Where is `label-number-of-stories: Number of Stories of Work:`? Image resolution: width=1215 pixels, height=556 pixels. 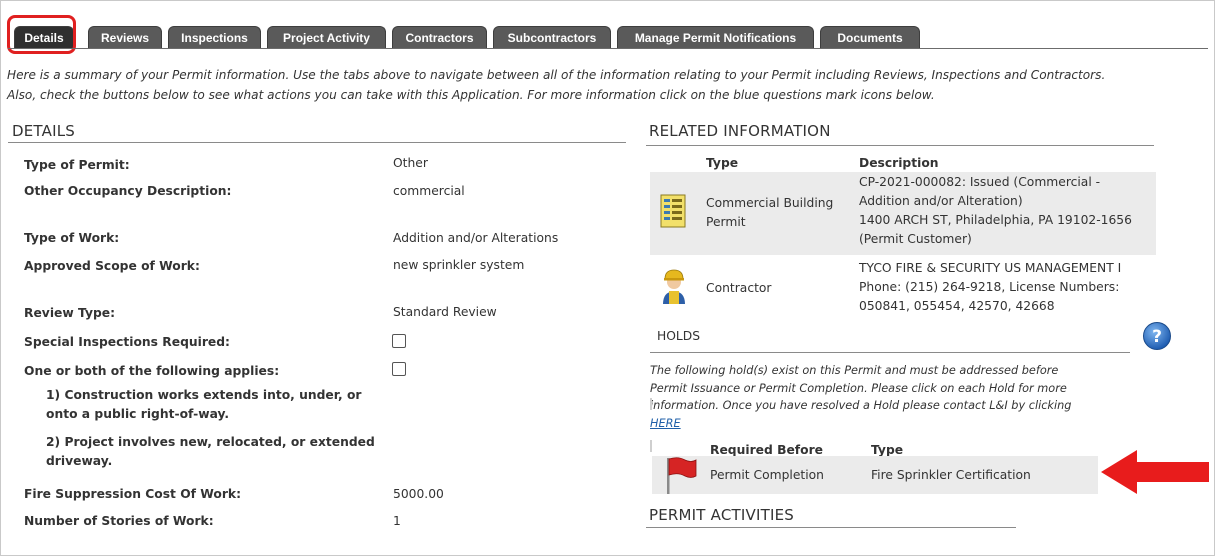 label-number-of-stories: Number of Stories of Work: is located at coordinates (119, 521).